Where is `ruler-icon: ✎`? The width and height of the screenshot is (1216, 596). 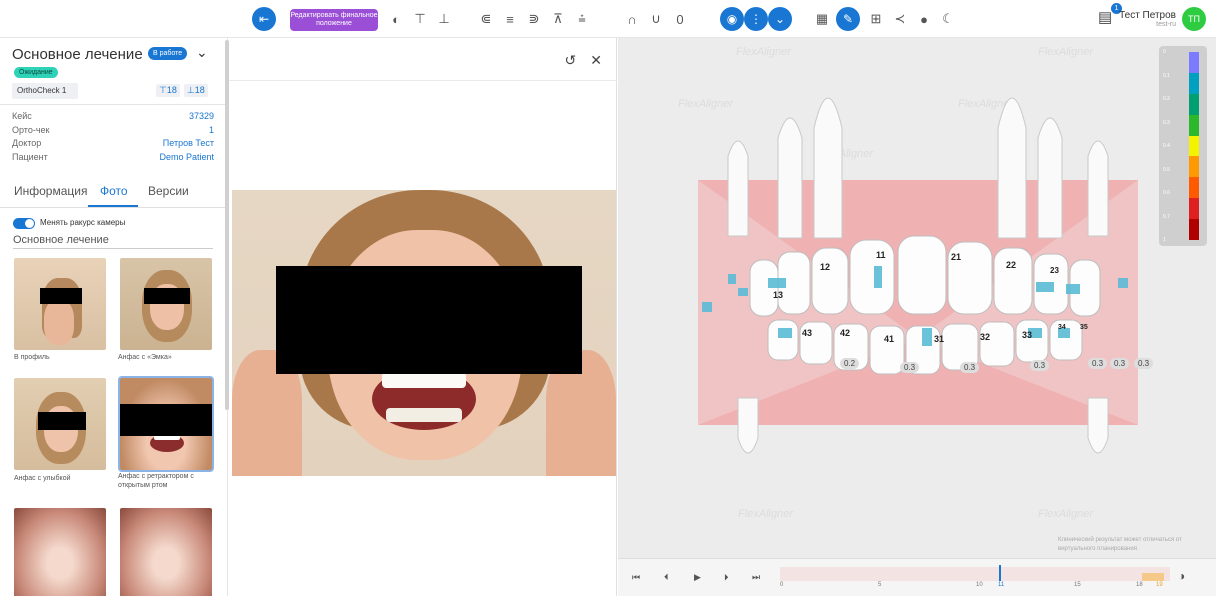 ruler-icon: ✎ is located at coordinates (848, 19).